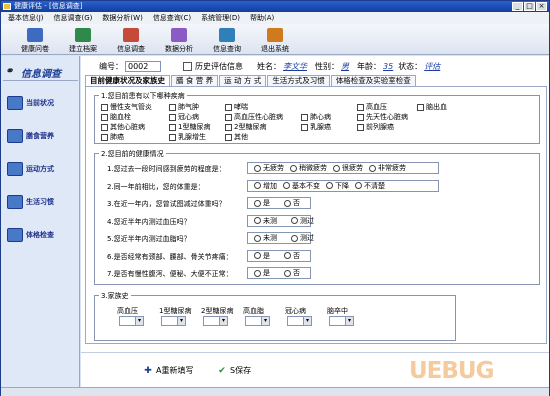 The width and height of the screenshot is (550, 396). Describe the element at coordinates (127, 80) in the screenshot. I see `tab-0: 目前健康状况及家族史` at that location.